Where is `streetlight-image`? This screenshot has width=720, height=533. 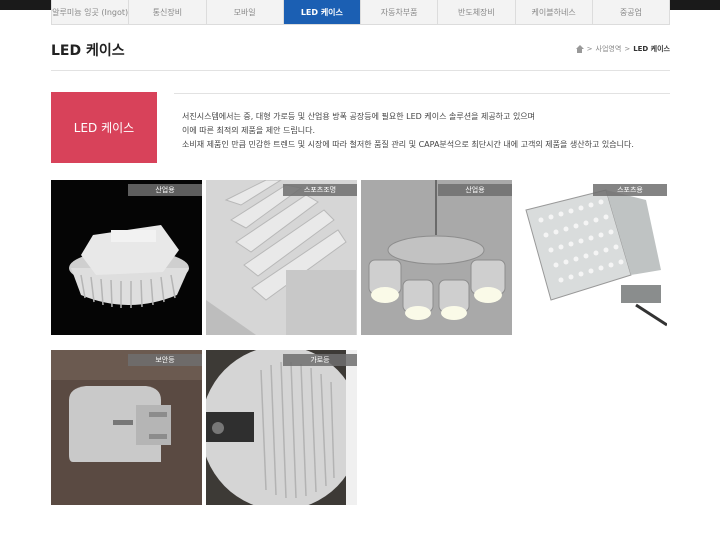
streetlight-image is located at coordinates (281, 427).